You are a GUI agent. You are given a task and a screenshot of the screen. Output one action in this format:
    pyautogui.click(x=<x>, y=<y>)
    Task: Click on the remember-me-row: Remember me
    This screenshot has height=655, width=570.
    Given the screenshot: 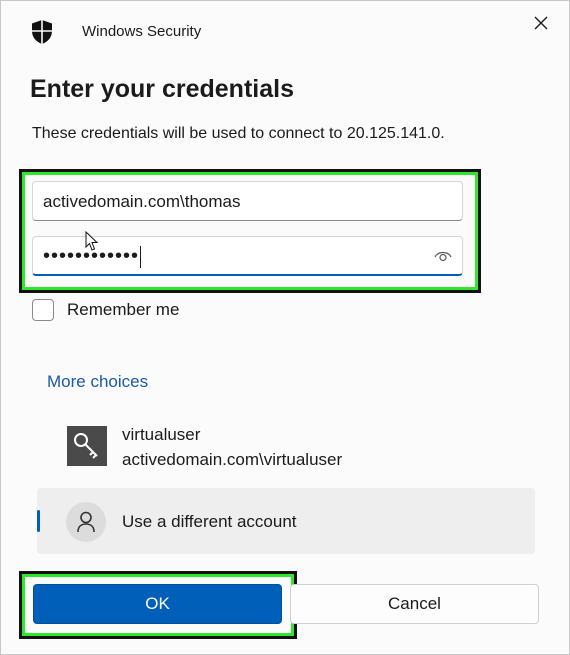 What is the action you would take?
    pyautogui.click(x=105, y=310)
    